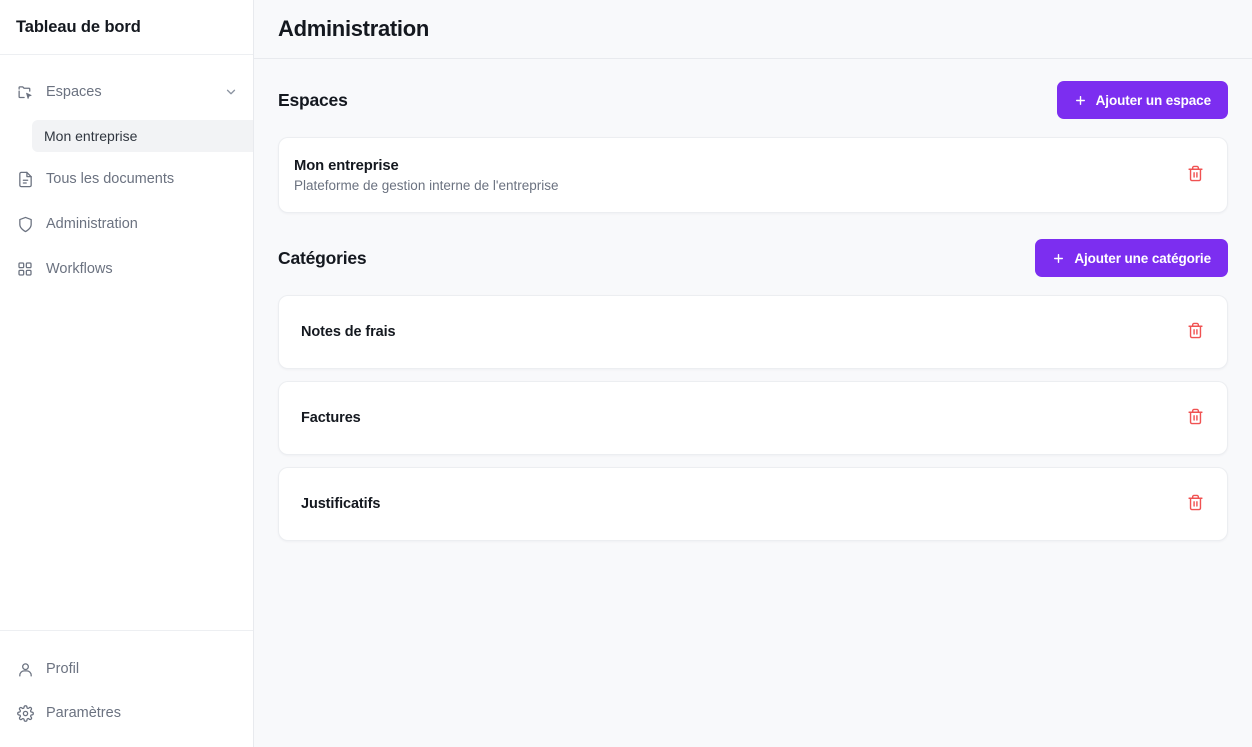 The height and width of the screenshot is (747, 1252). Describe the element at coordinates (1153, 100) in the screenshot. I see `add-space-button-label: Ajouter un espace` at that location.